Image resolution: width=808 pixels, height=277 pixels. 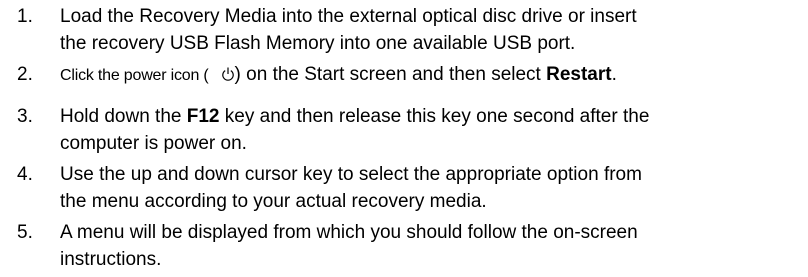 I want to click on step-text-part: ) on the Start screen and then select, so click(x=390, y=74).